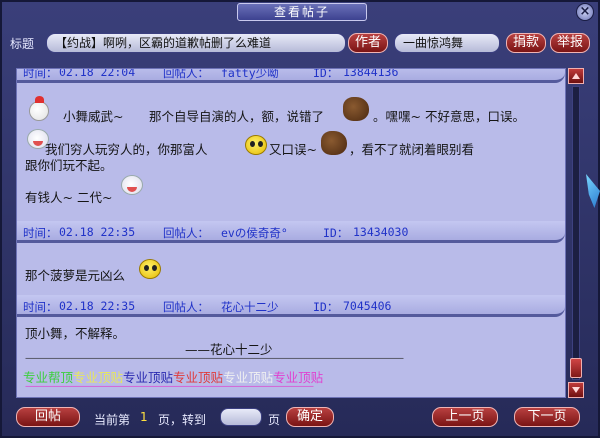 Image resolution: width=600 pixels, height=438 pixels. What do you see at coordinates (48, 417) in the screenshot?
I see `reply-button: 回帖` at bounding box center [48, 417].